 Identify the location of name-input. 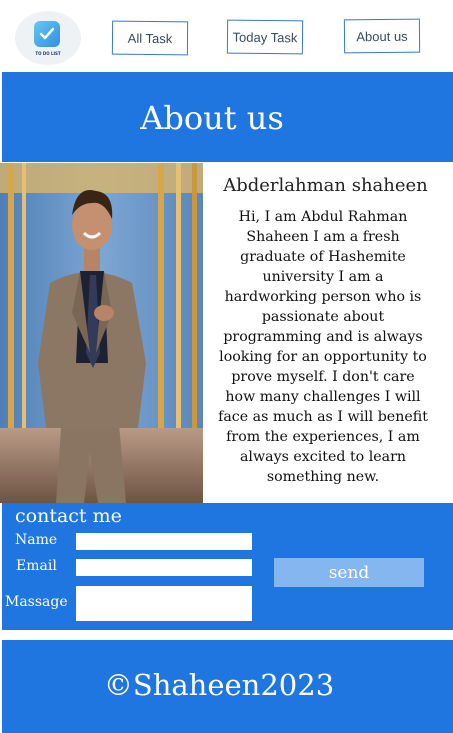
(164, 541).